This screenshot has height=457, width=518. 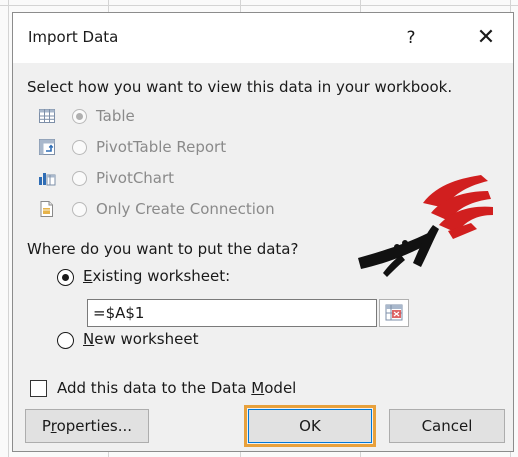 I want to click on table-icon, so click(x=47, y=116).